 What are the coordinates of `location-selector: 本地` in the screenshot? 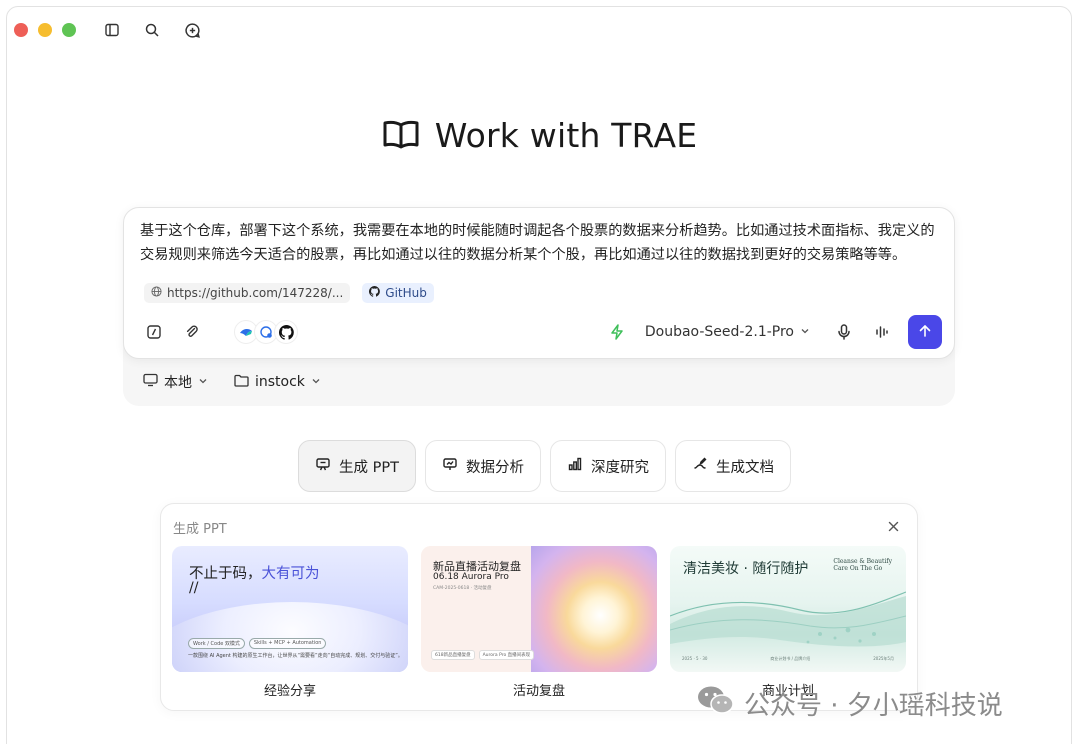 It's located at (175, 382).